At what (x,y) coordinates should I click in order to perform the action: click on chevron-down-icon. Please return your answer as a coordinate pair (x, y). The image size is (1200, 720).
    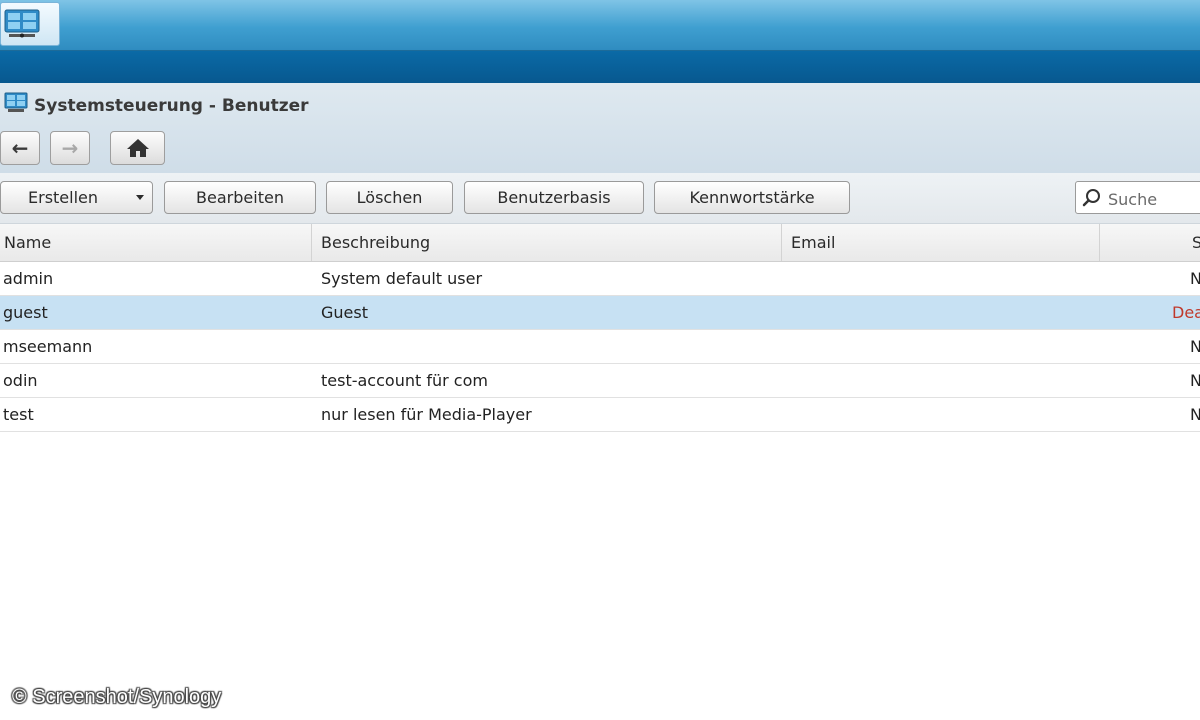
    Looking at the image, I should click on (140, 197).